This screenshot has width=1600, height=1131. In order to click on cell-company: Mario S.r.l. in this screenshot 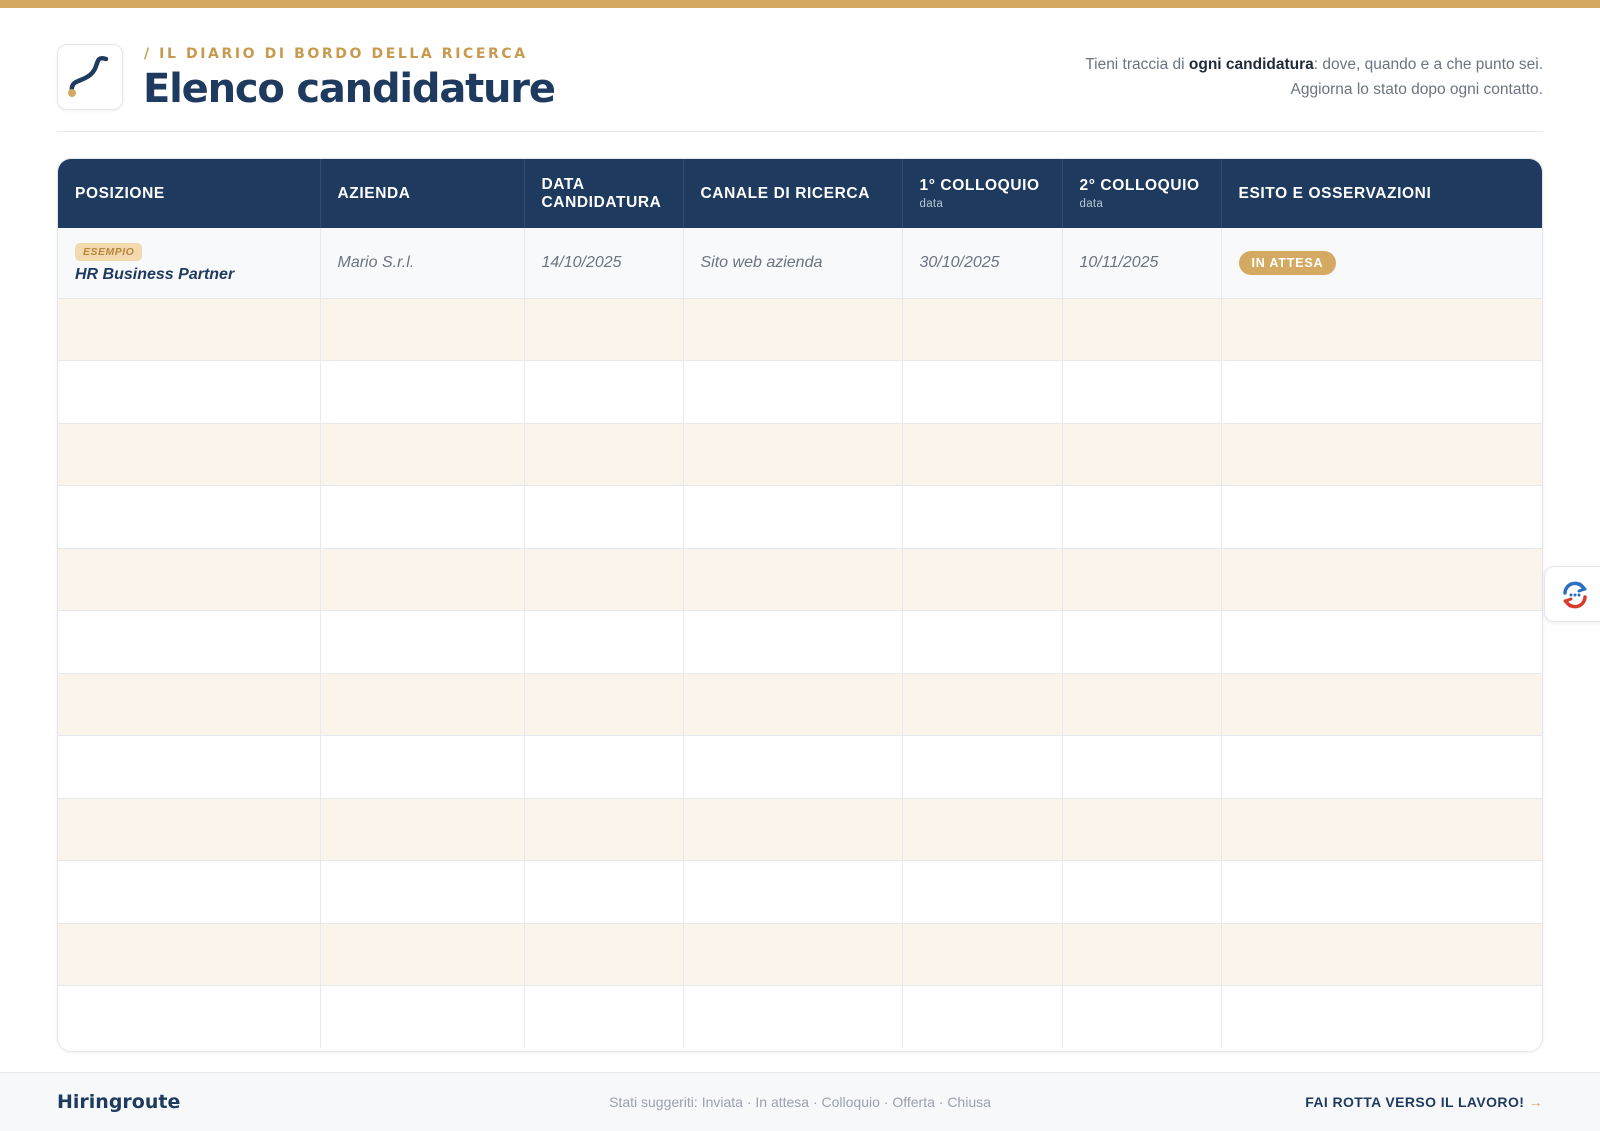, I will do `click(422, 263)`.